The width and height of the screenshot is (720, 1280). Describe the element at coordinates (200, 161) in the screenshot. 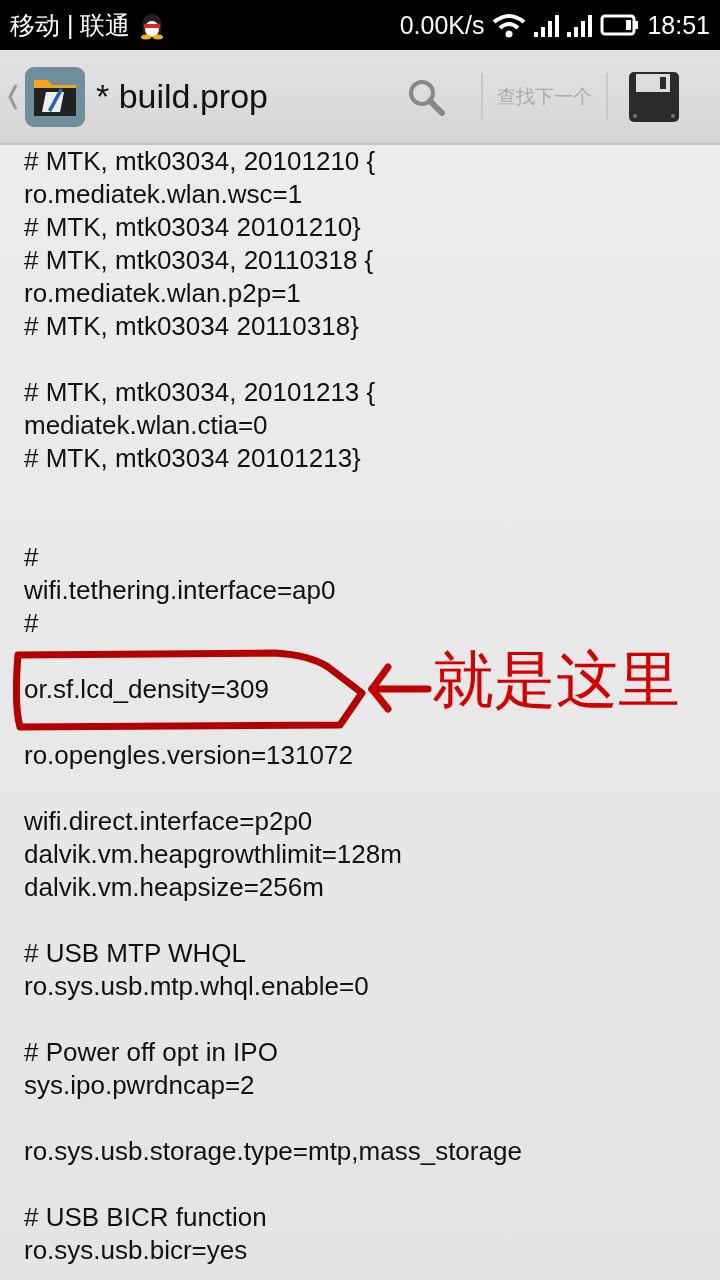

I see `code-line: # MTK, mtk03034, 20101210 {` at that location.